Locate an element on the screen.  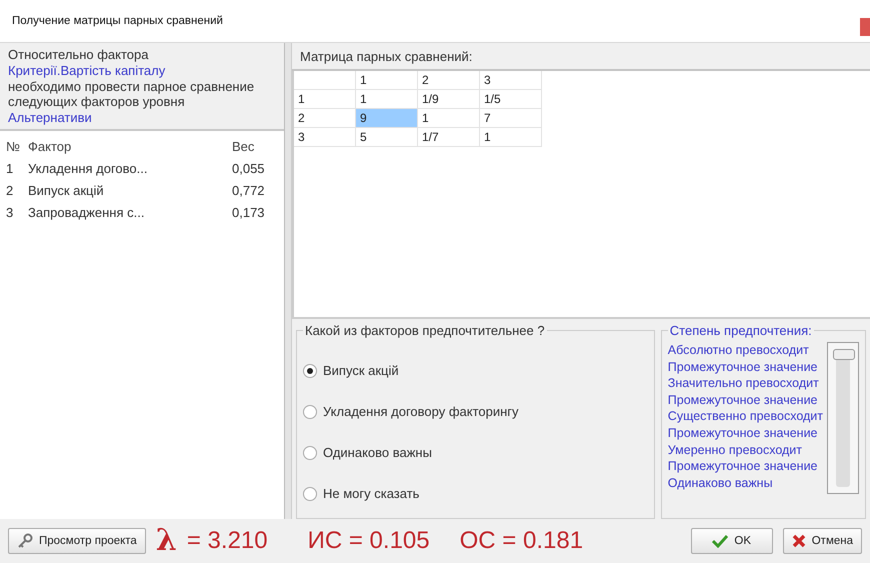
group-title: Степень предпочтения: is located at coordinates (740, 330).